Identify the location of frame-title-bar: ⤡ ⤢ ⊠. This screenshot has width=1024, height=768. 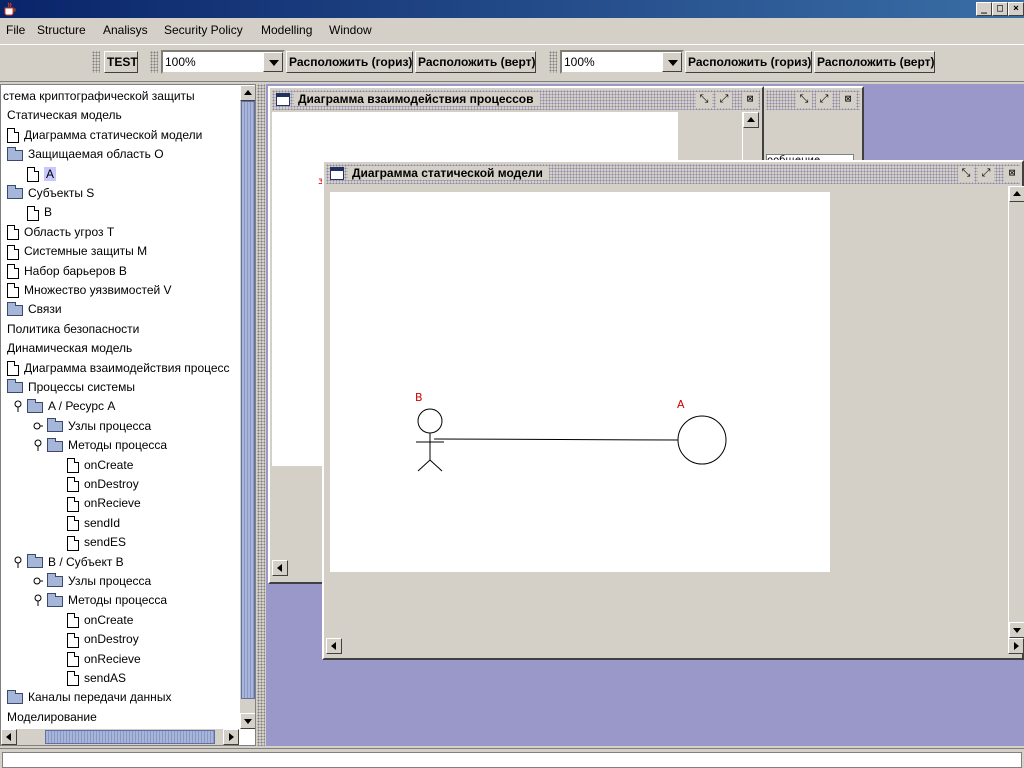
(813, 100).